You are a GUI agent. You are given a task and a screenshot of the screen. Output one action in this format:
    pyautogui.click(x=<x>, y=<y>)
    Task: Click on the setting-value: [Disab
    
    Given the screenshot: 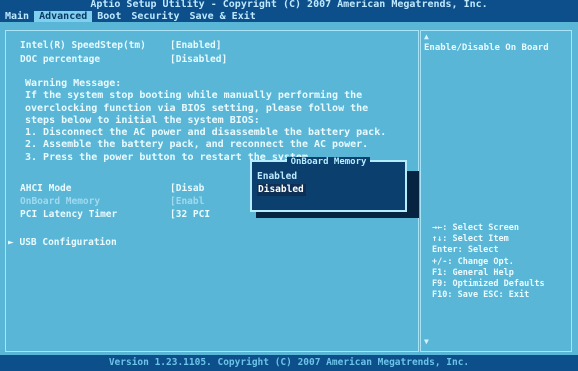 What is the action you would take?
    pyautogui.click(x=187, y=188)
    